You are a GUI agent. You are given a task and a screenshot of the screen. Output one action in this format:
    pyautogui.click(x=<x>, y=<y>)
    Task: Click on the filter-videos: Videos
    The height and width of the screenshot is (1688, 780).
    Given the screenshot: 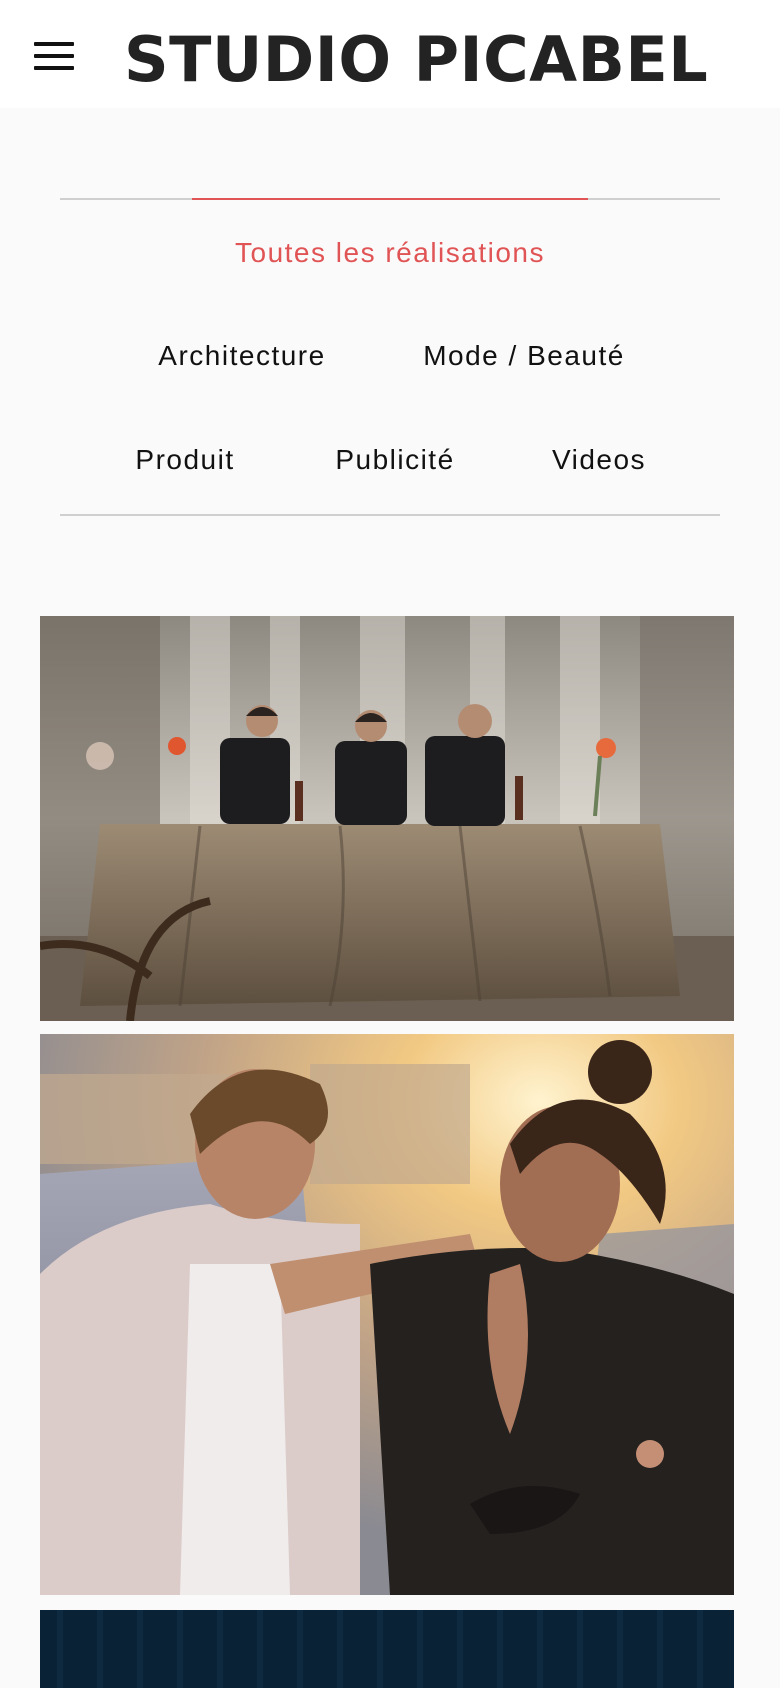 What is the action you would take?
    pyautogui.click(x=599, y=460)
    